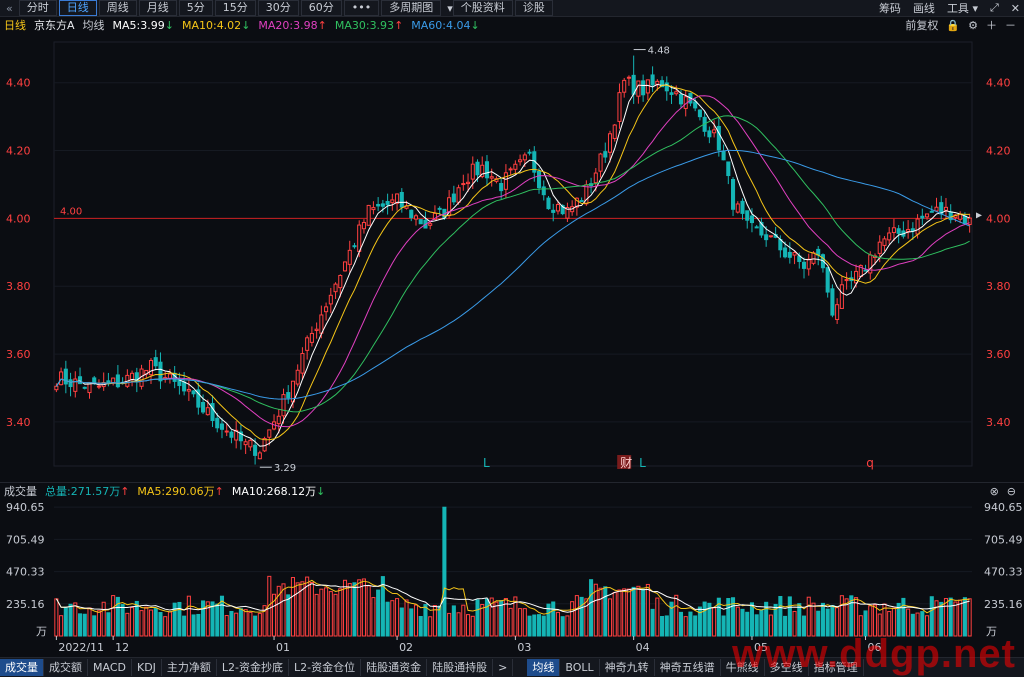 This screenshot has height=677, width=1024. What do you see at coordinates (77, 8) in the screenshot?
I see `tab-1: 日线` at bounding box center [77, 8].